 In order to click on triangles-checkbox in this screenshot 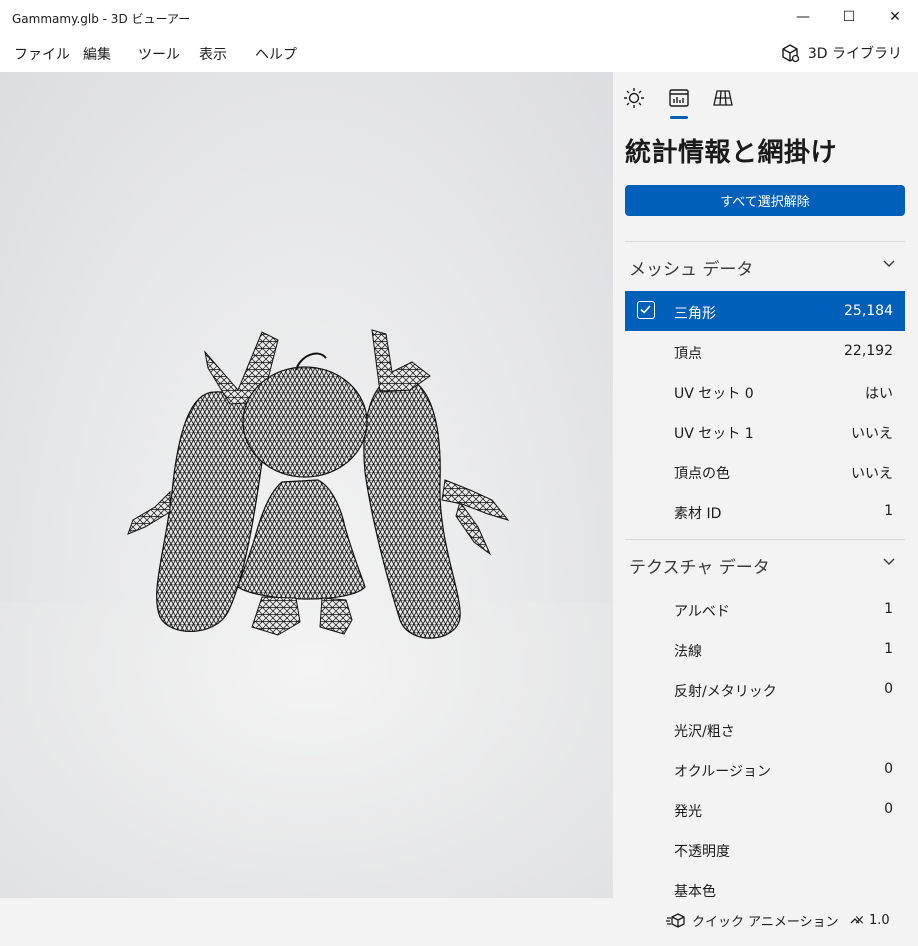, I will do `click(646, 310)`.